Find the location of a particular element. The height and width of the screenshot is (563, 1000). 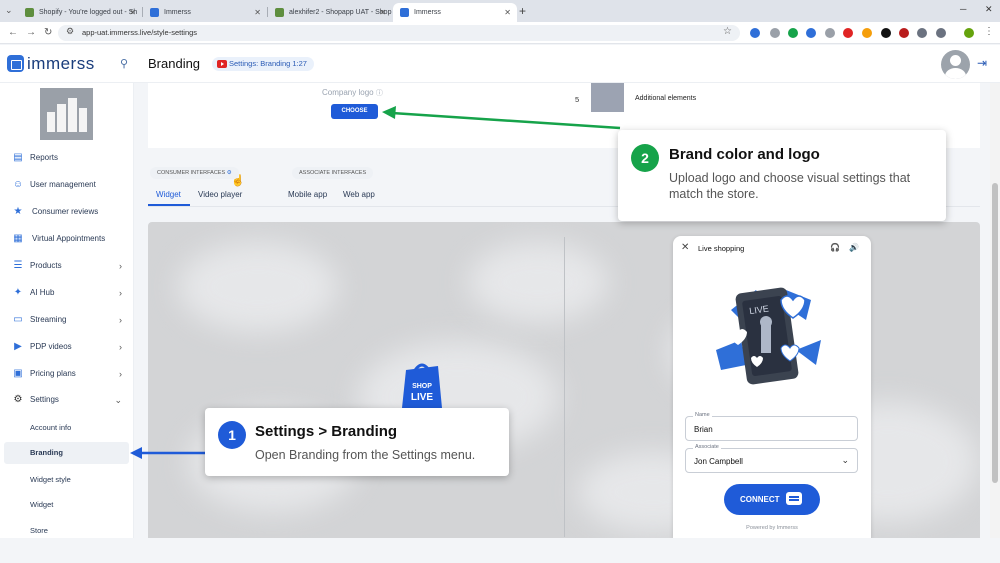

callout-number: 2 is located at coordinates (645, 158).